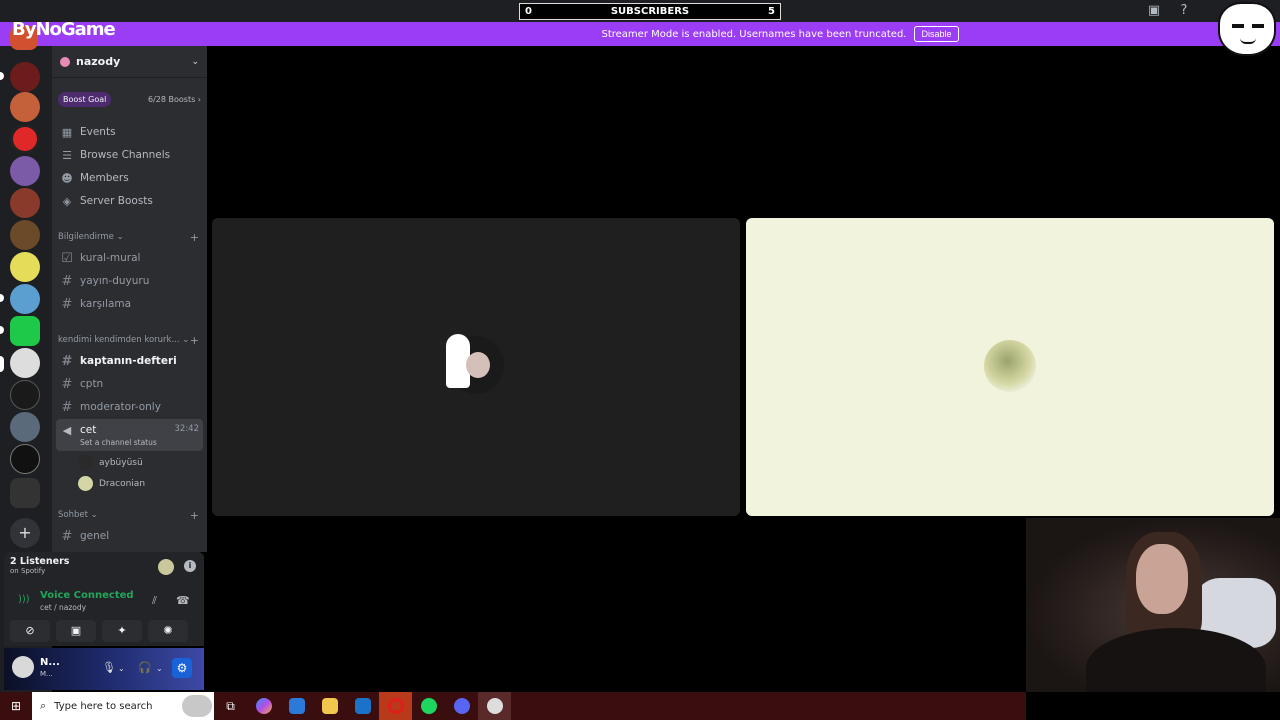 This screenshot has height=720, width=1280. What do you see at coordinates (145, 667) in the screenshot?
I see `headphones-icon: 🎧` at bounding box center [145, 667].